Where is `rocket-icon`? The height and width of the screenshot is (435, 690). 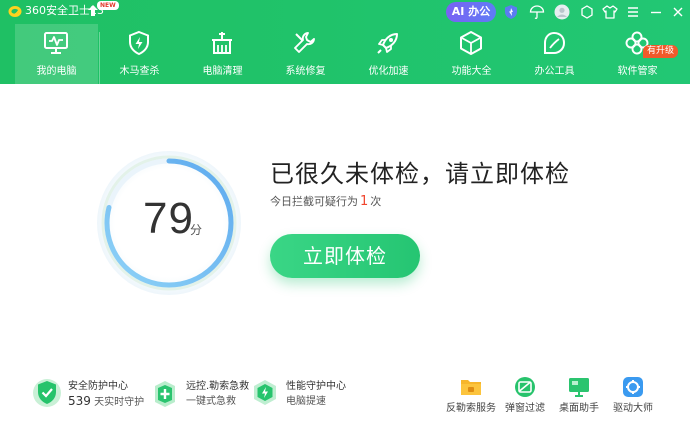 rocket-icon is located at coordinates (387, 43).